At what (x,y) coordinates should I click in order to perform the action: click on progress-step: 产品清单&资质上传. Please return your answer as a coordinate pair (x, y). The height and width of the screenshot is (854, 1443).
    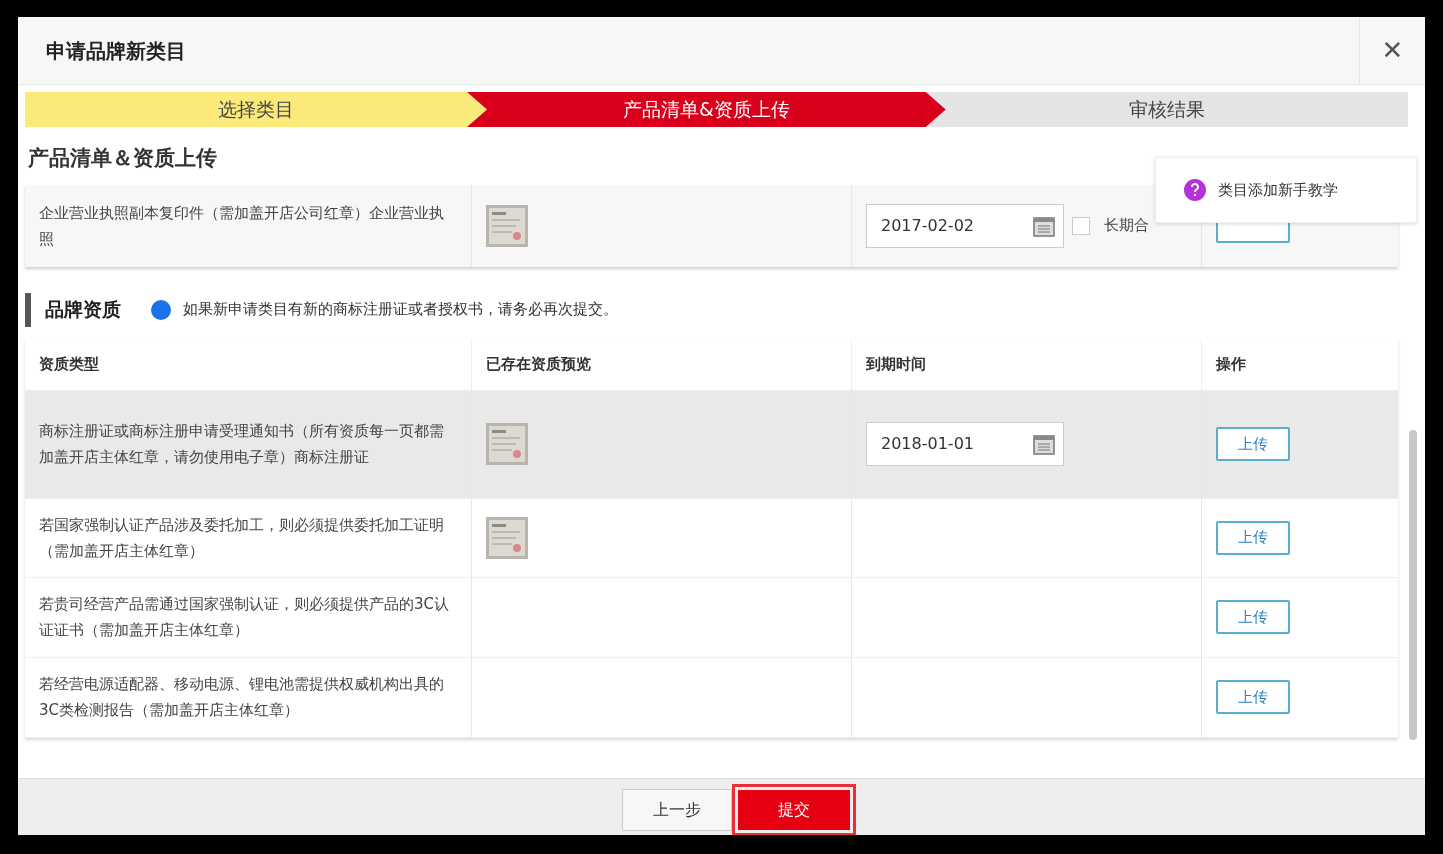
    Looking at the image, I should click on (706, 109).